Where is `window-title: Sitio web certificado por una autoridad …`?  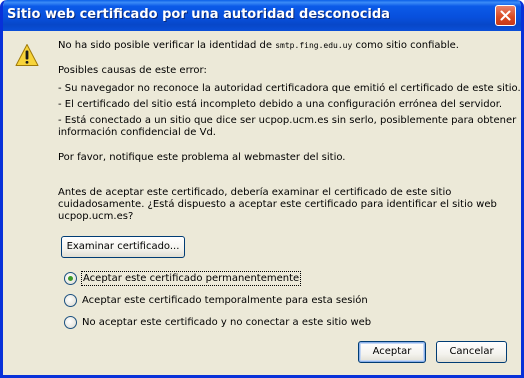
window-title: Sitio web certificado por una autoridad … is located at coordinates (198, 14).